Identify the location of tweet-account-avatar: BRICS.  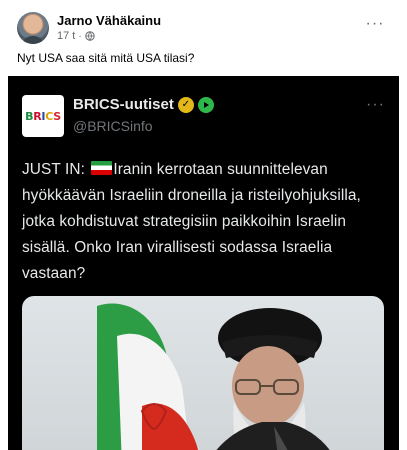
(43, 116).